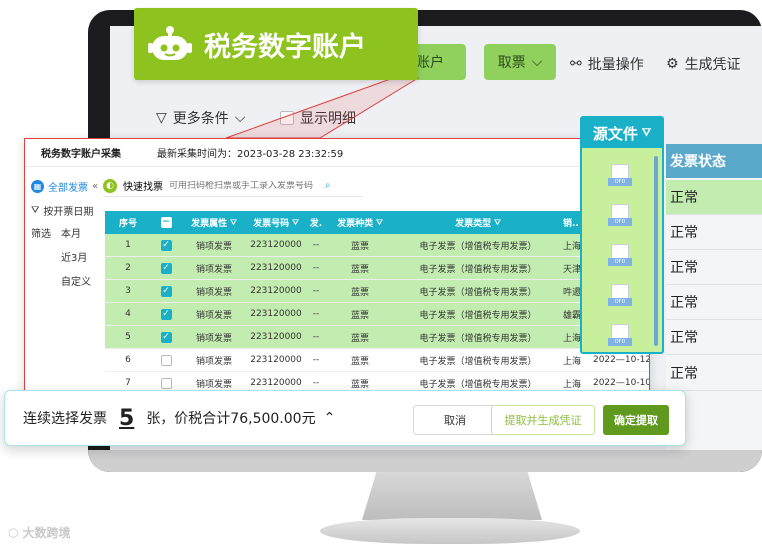 This screenshot has height=550, width=762. What do you see at coordinates (127, 418) in the screenshot?
I see `selection-count: 5` at bounding box center [127, 418].